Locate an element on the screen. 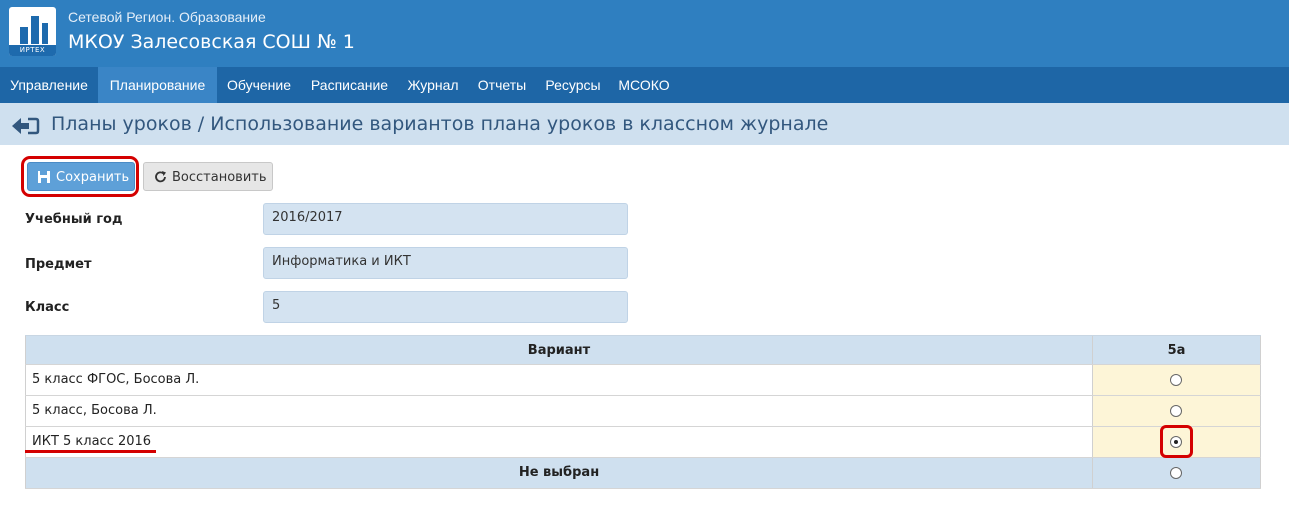 The height and width of the screenshot is (530, 1289). header-variant: Вариант is located at coordinates (559, 350).